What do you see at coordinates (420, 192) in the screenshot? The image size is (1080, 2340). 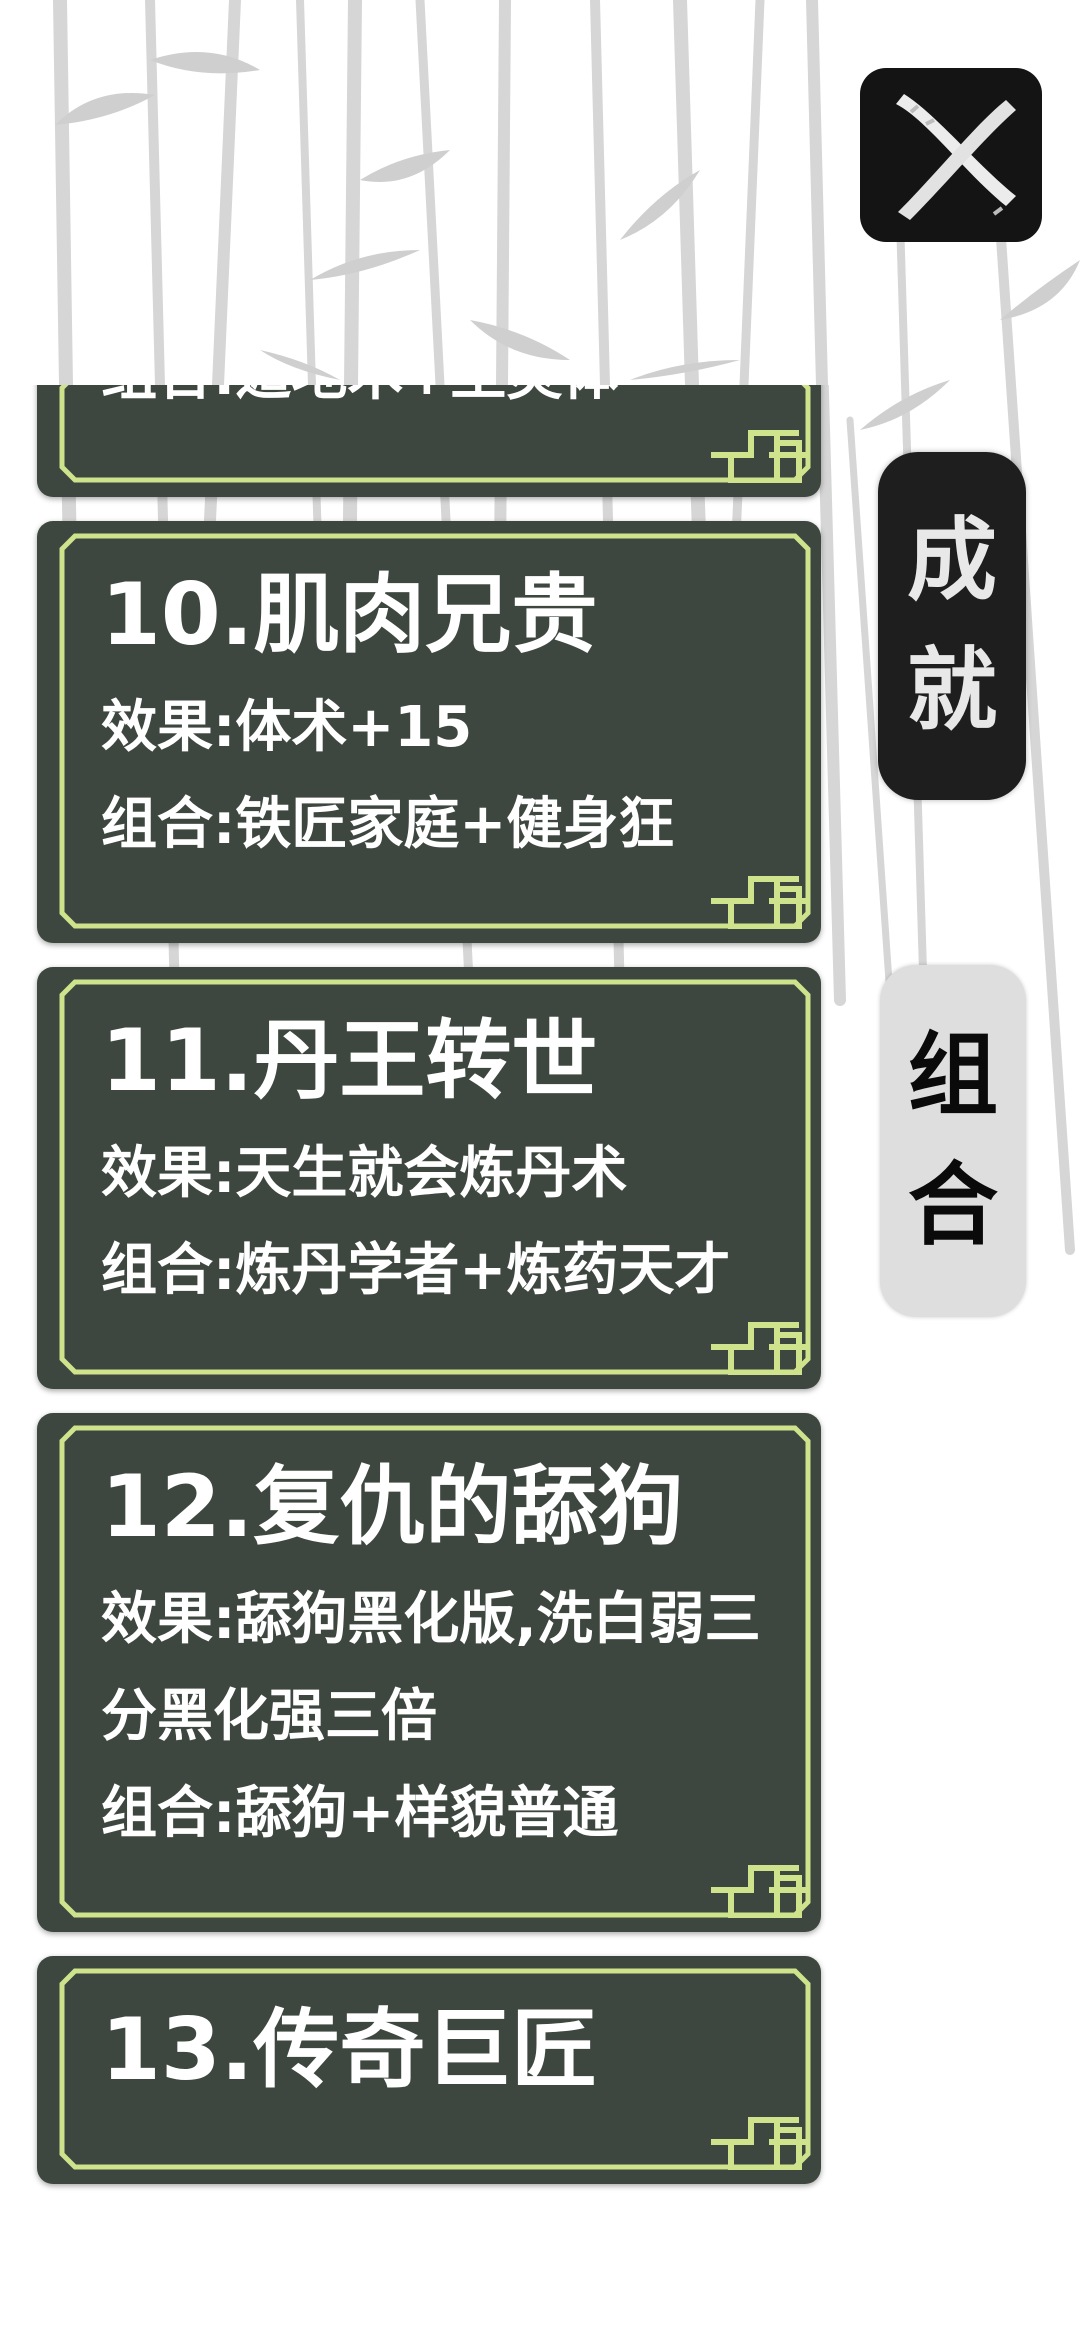 I see `header-backdrop` at bounding box center [420, 192].